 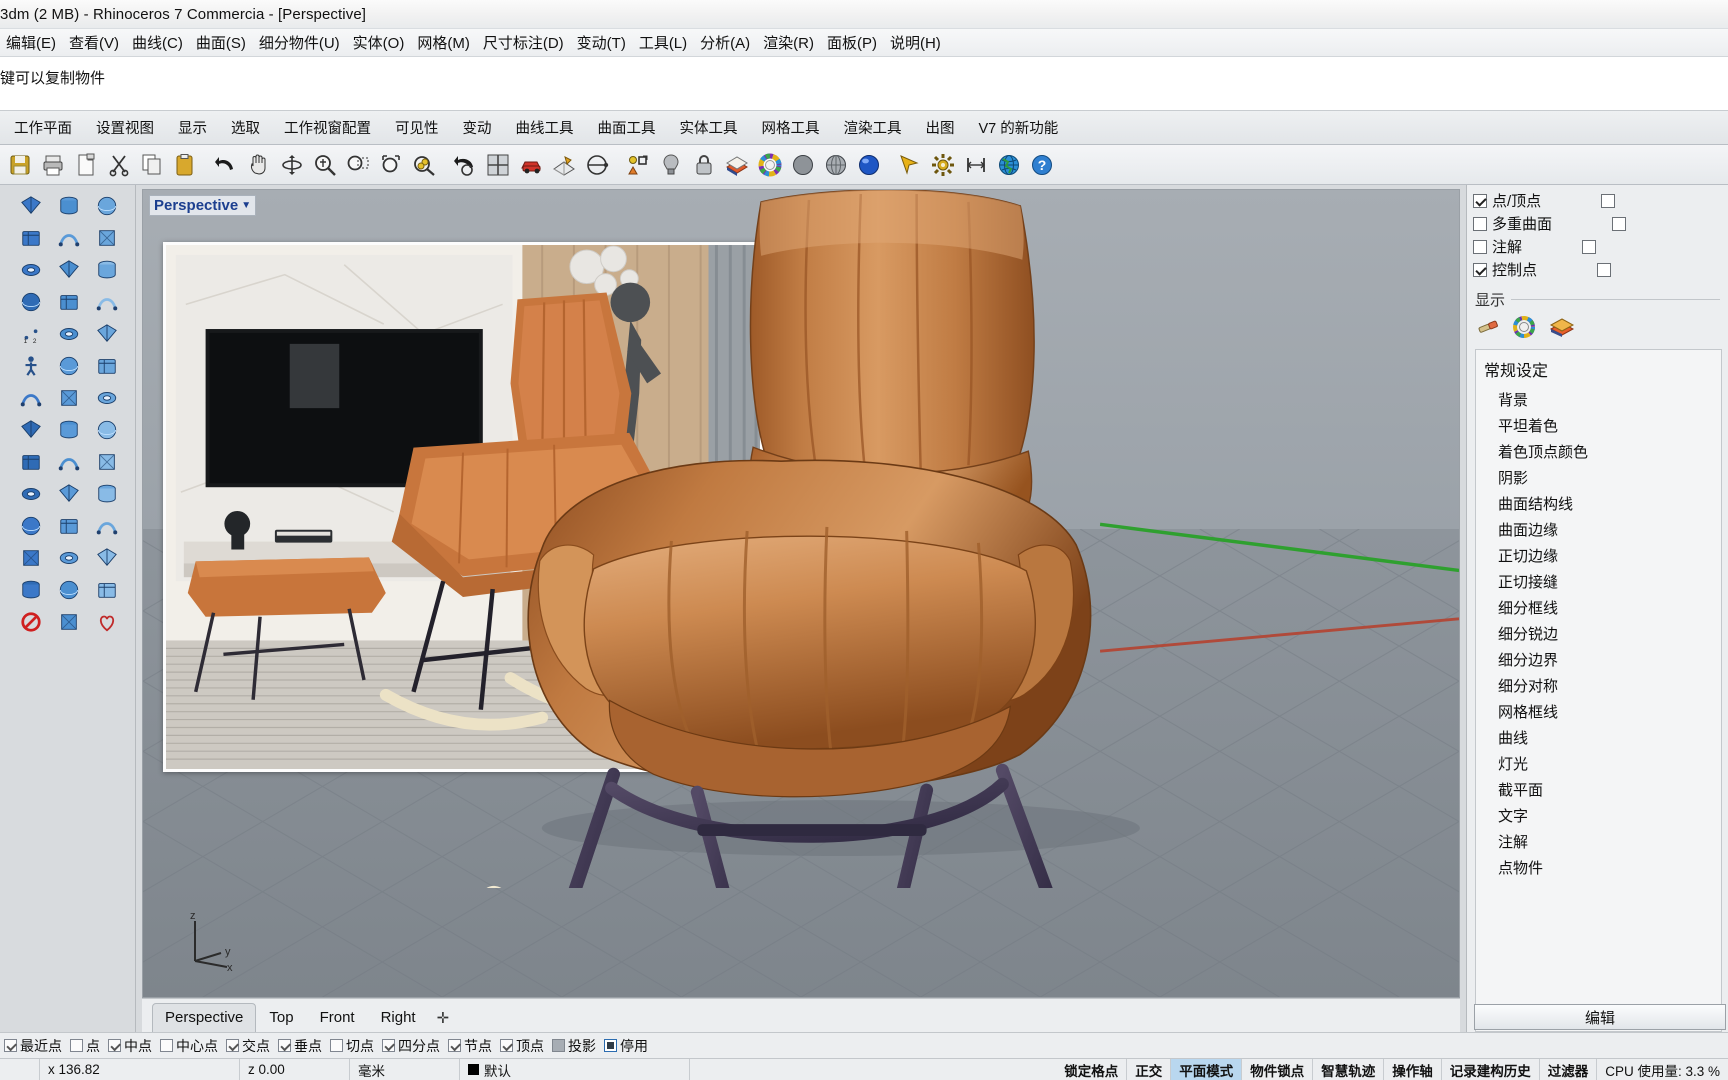 I want to click on status-toggle-8: 过滤器, so click(x=1569, y=1069).